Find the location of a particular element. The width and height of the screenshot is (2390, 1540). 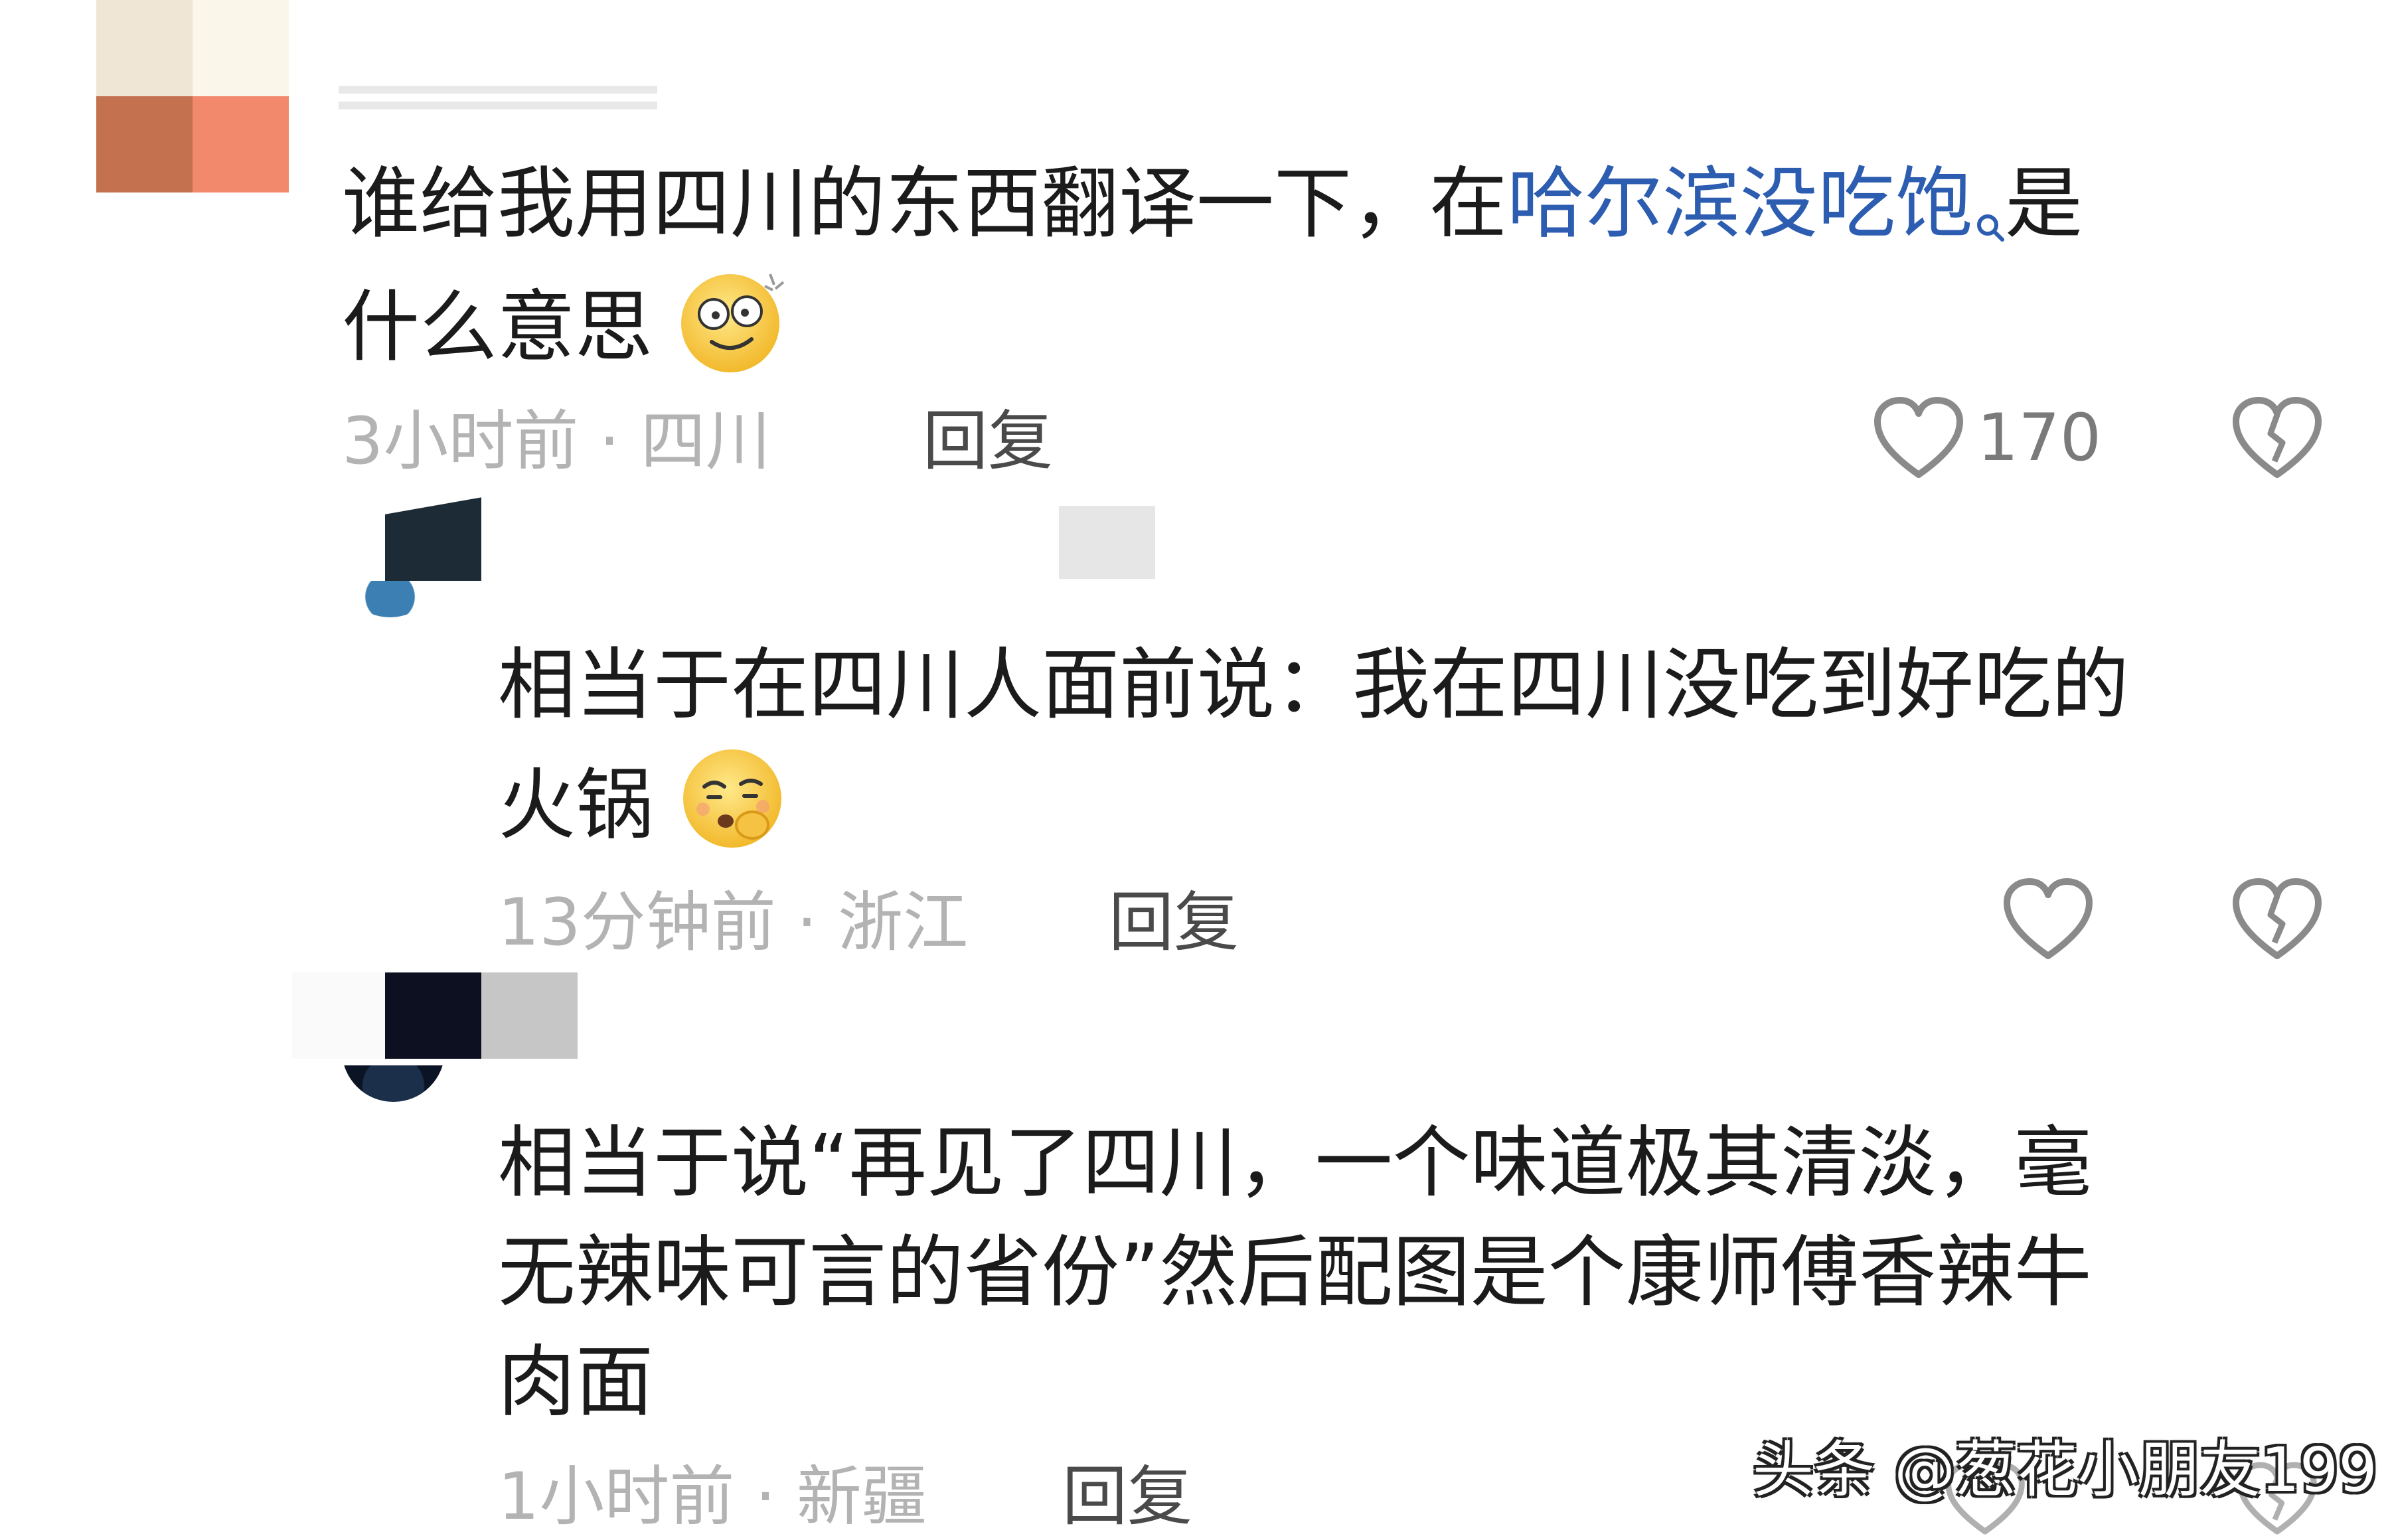

reply-2-avatar is located at coordinates (393, 1084).